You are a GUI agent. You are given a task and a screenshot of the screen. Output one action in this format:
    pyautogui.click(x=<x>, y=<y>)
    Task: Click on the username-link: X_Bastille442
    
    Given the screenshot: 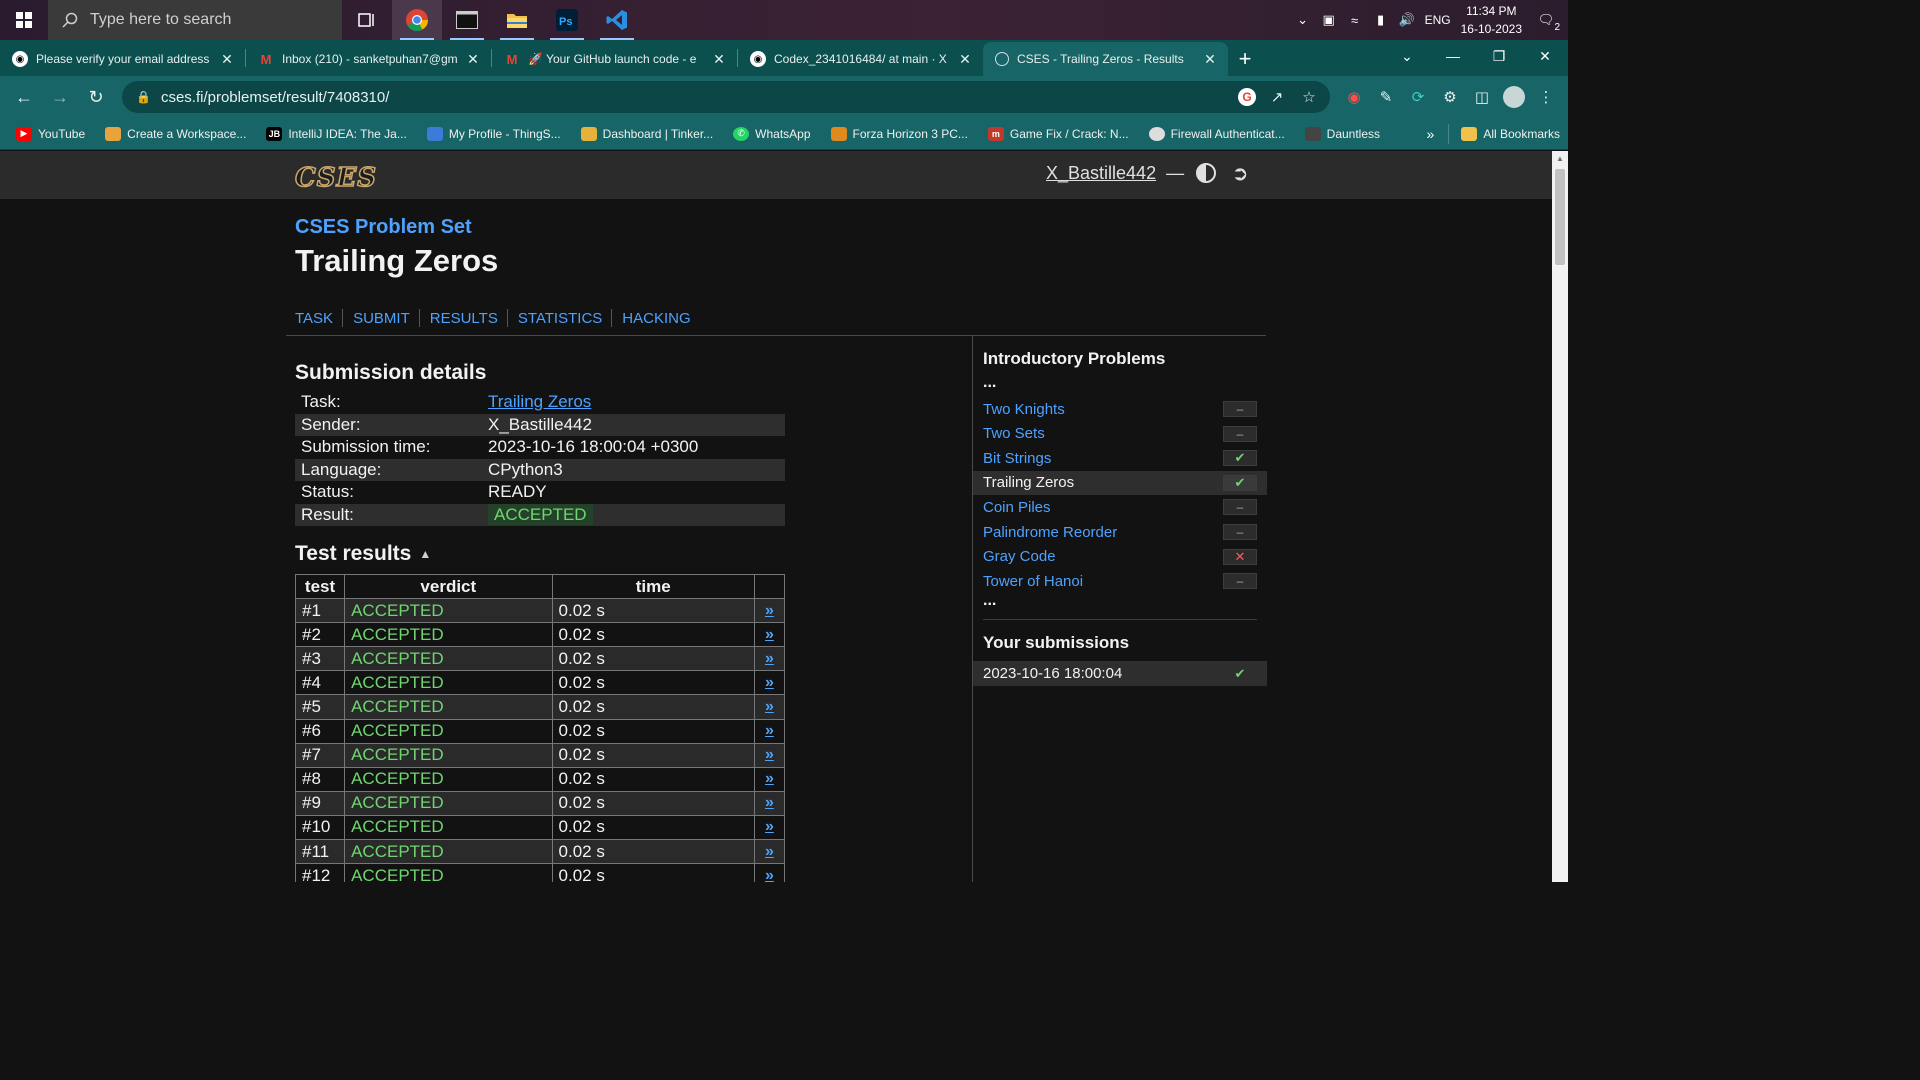 What is the action you would take?
    pyautogui.click(x=1101, y=173)
    